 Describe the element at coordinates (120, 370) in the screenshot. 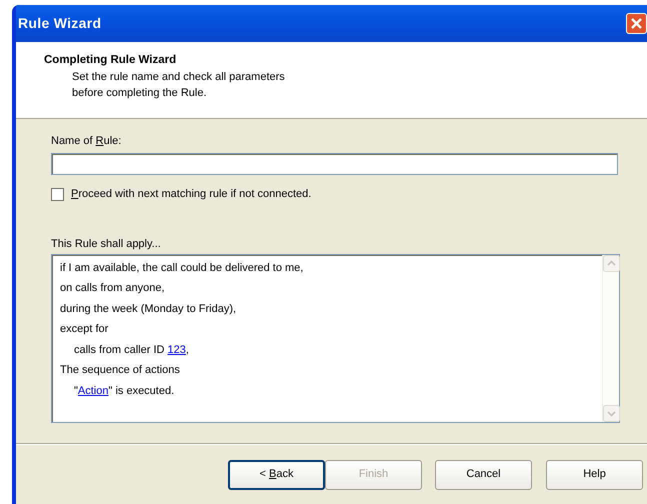

I see `rule-line: The sequence of actions` at that location.